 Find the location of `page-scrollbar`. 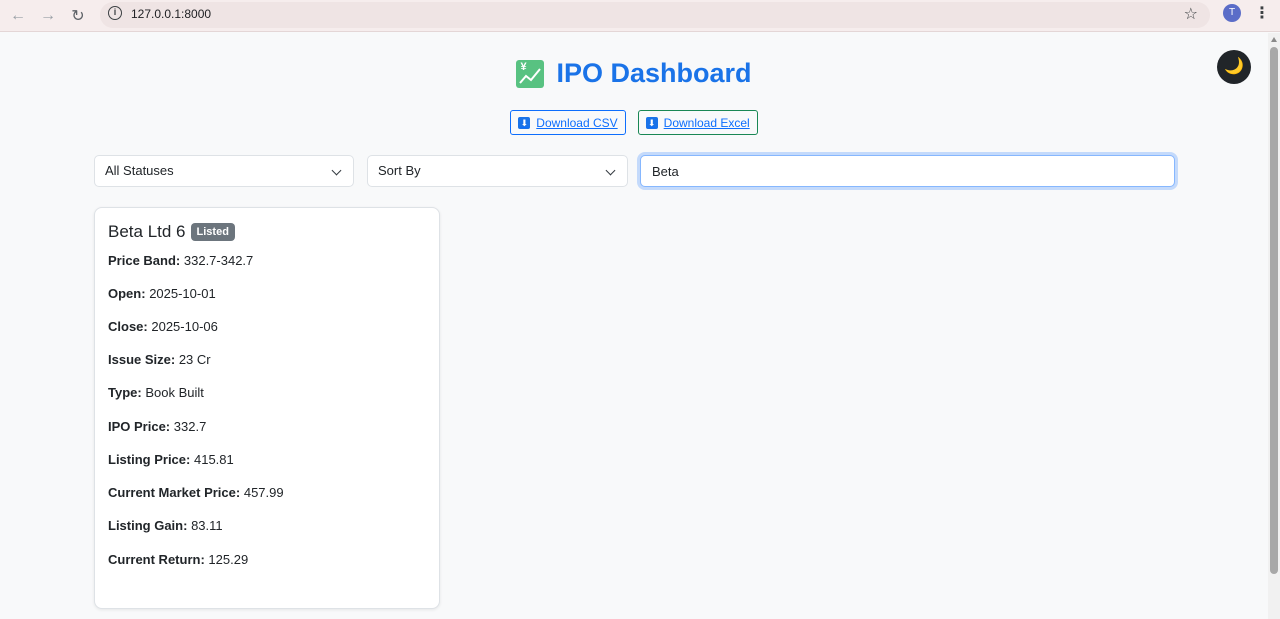

page-scrollbar is located at coordinates (1274, 326).